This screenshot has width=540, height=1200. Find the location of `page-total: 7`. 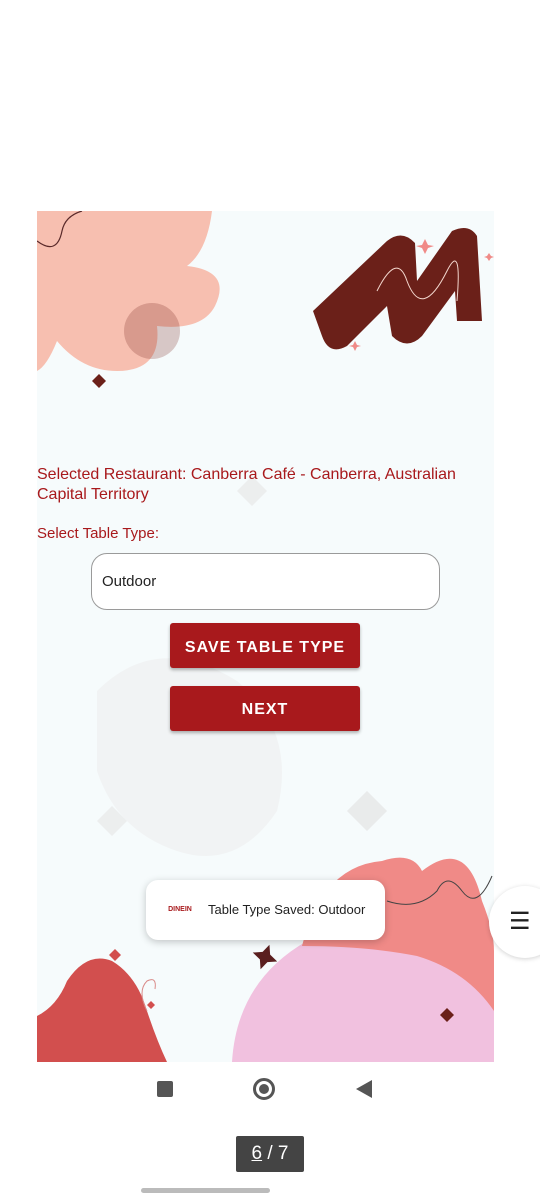

page-total: 7 is located at coordinates (283, 1153).